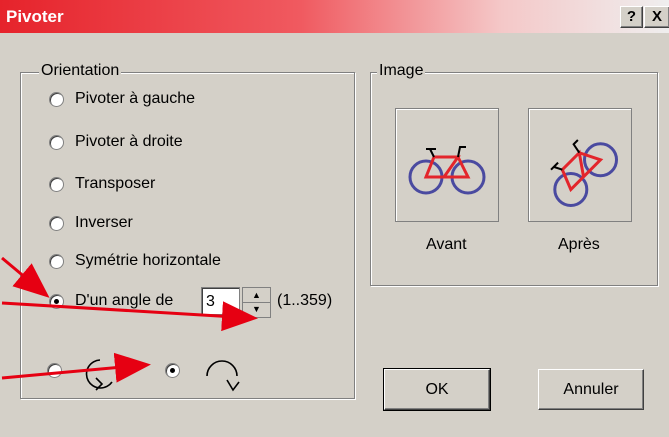  I want to click on arrow-to-direction, so click(76, 367).